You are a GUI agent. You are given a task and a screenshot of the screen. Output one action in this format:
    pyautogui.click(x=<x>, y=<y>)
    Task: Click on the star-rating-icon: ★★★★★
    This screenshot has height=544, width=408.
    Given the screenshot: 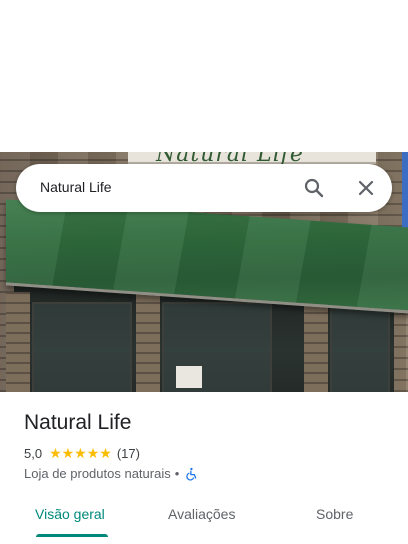 What is the action you would take?
    pyautogui.click(x=80, y=453)
    